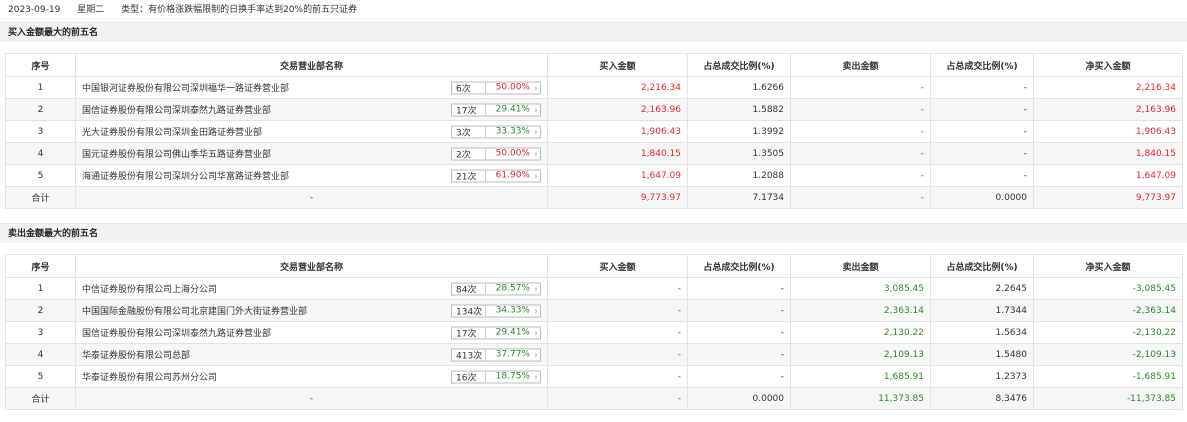 The height and width of the screenshot is (422, 1187). I want to click on row-index: 1, so click(40, 87).